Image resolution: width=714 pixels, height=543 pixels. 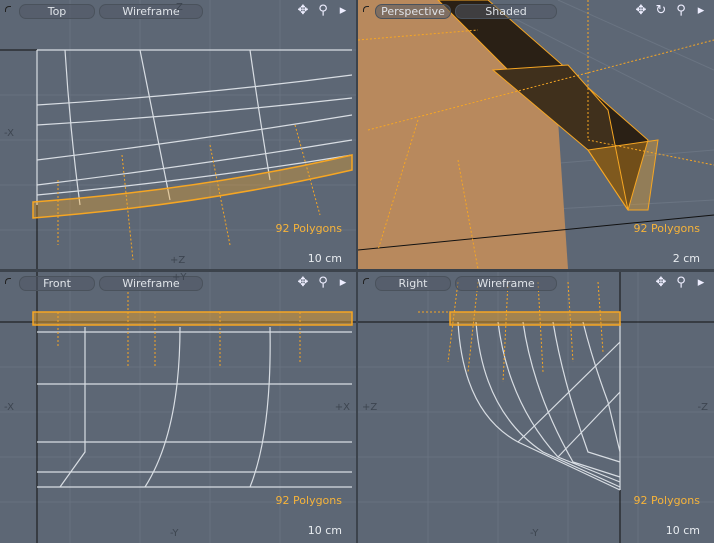 I want to click on viewport-header: Right Wireframe ✥ ⚲ ▸, so click(x=536, y=283).